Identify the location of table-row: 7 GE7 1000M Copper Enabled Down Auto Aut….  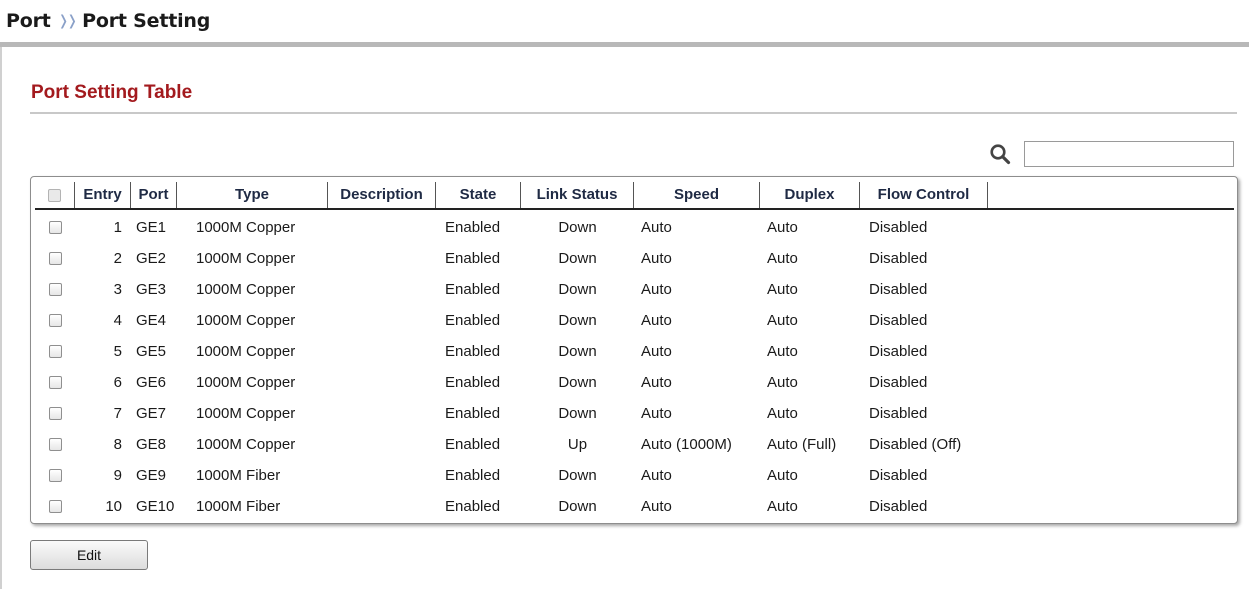
(634, 413).